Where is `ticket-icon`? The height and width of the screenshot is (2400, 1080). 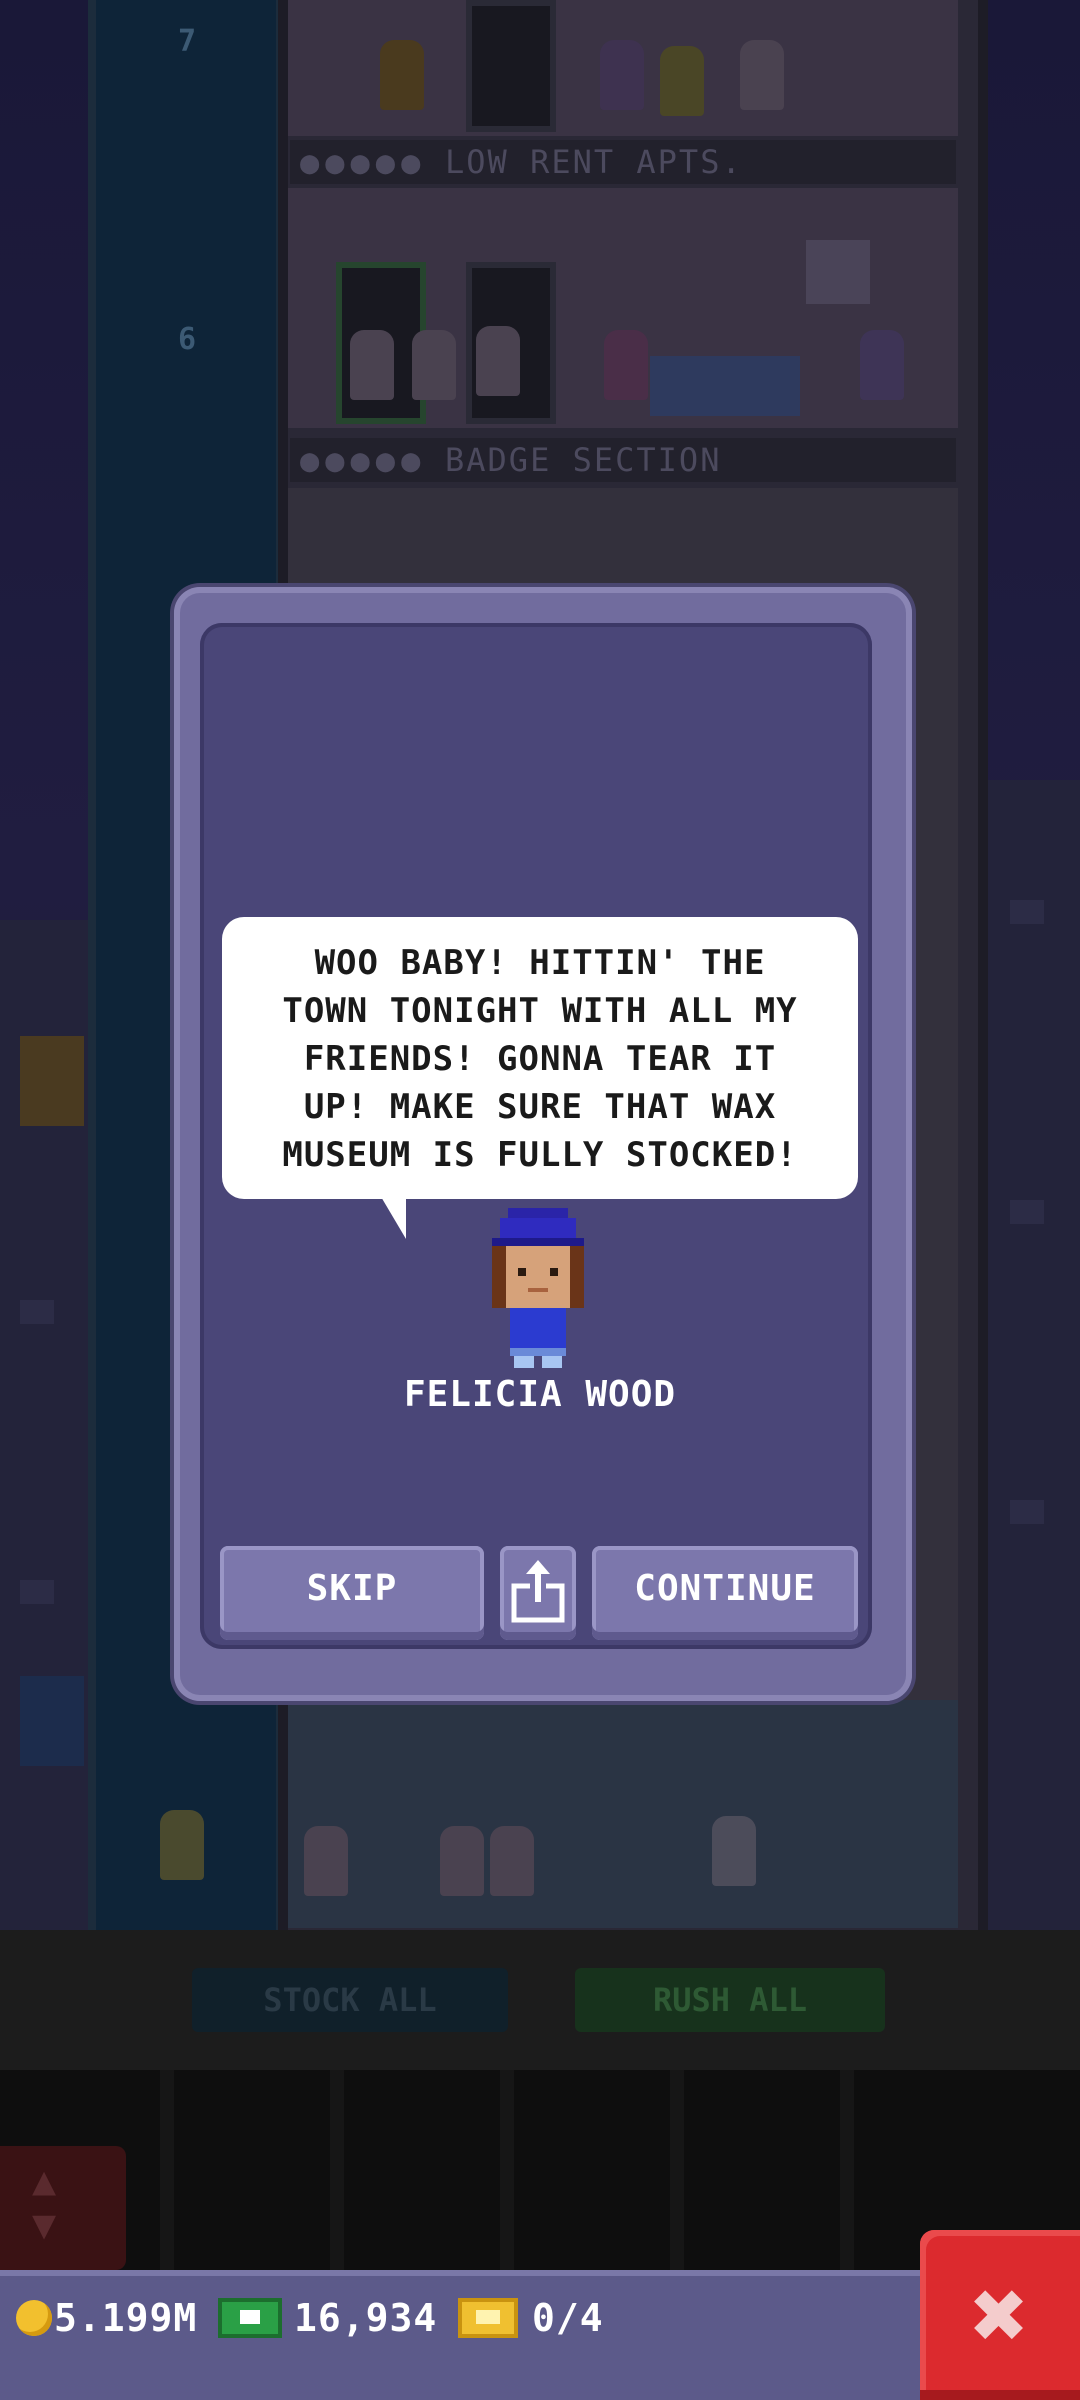 ticket-icon is located at coordinates (488, 2318).